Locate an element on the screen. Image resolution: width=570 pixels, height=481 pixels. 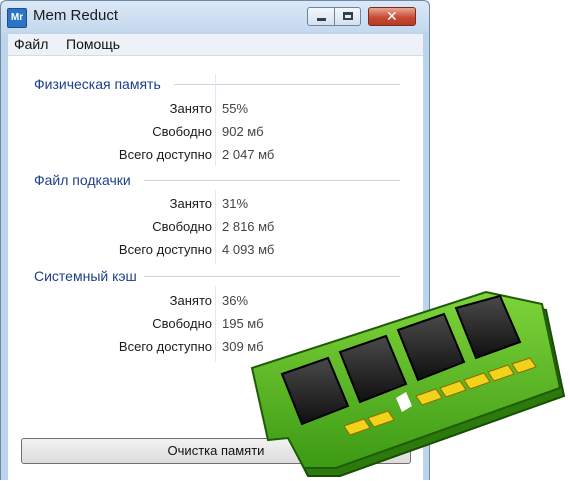
menu-bar: Файл Помощь is located at coordinates (215, 45).